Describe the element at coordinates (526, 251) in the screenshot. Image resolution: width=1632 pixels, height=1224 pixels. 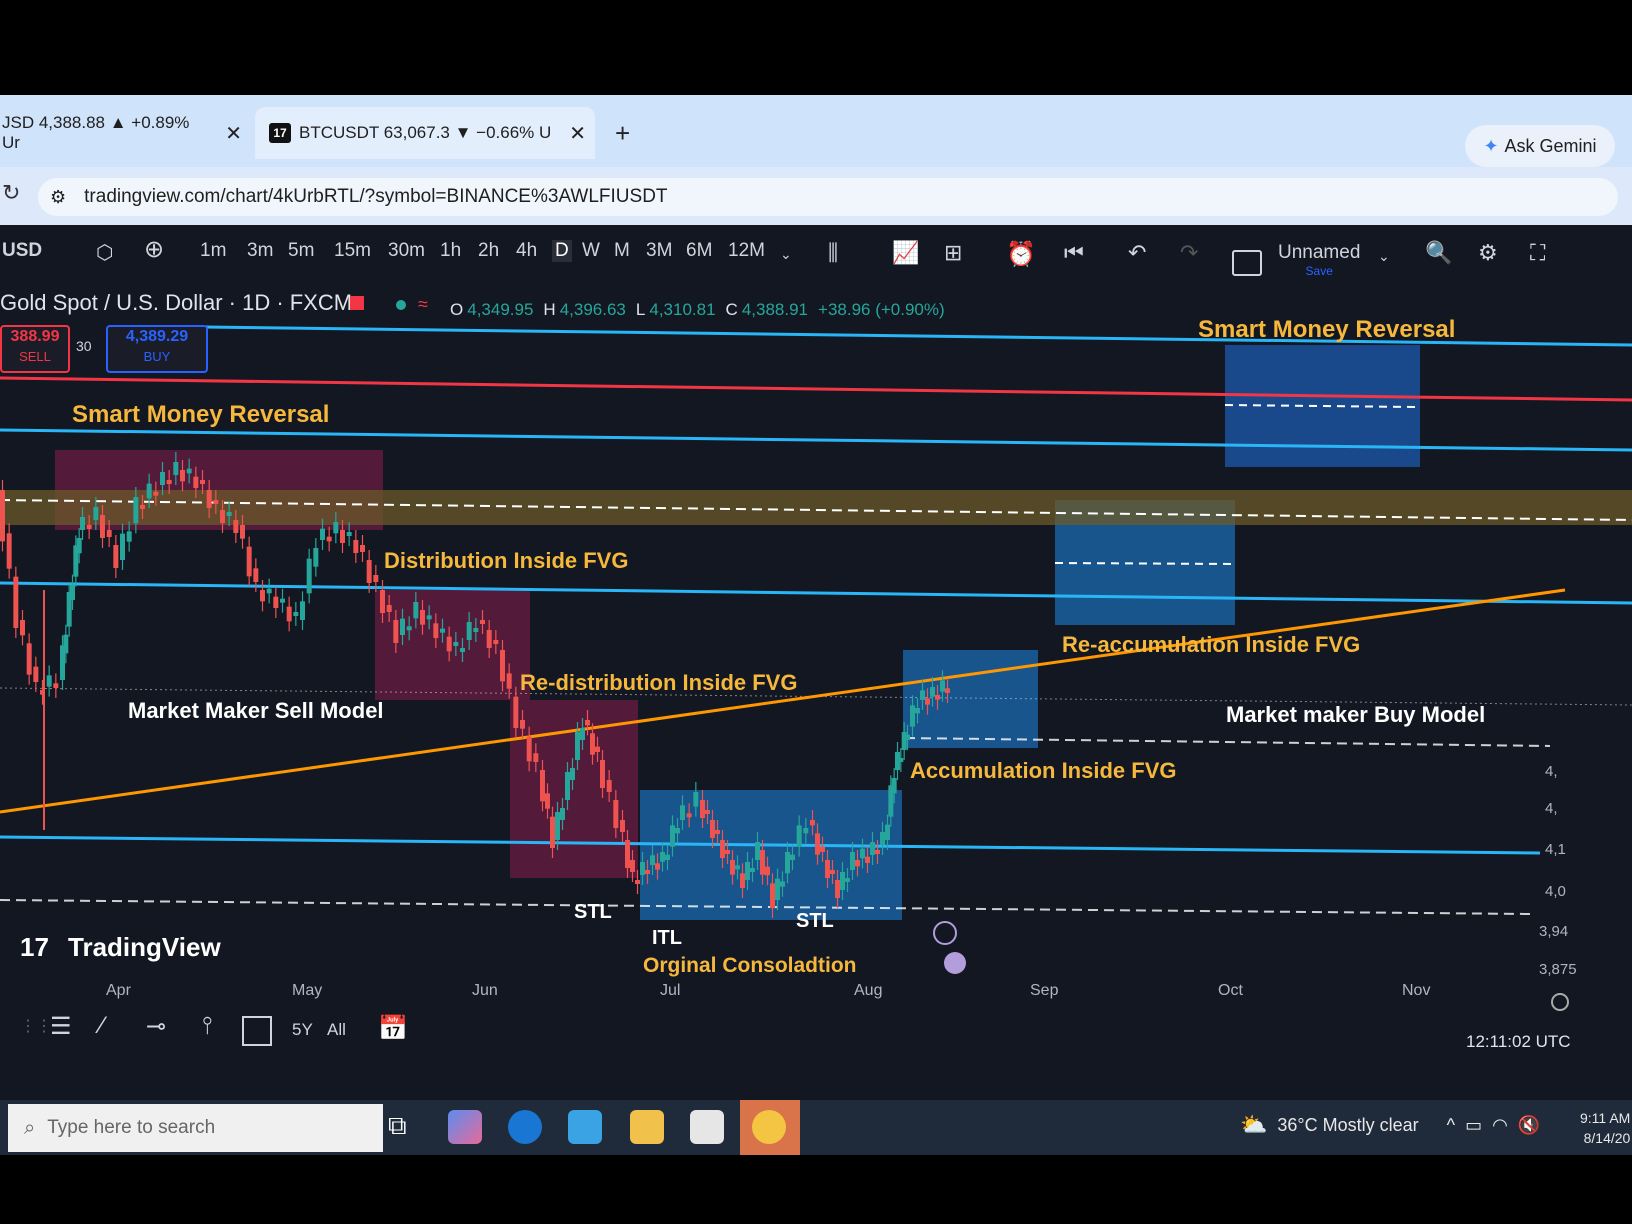
I see `interval-4h: 4h` at that location.